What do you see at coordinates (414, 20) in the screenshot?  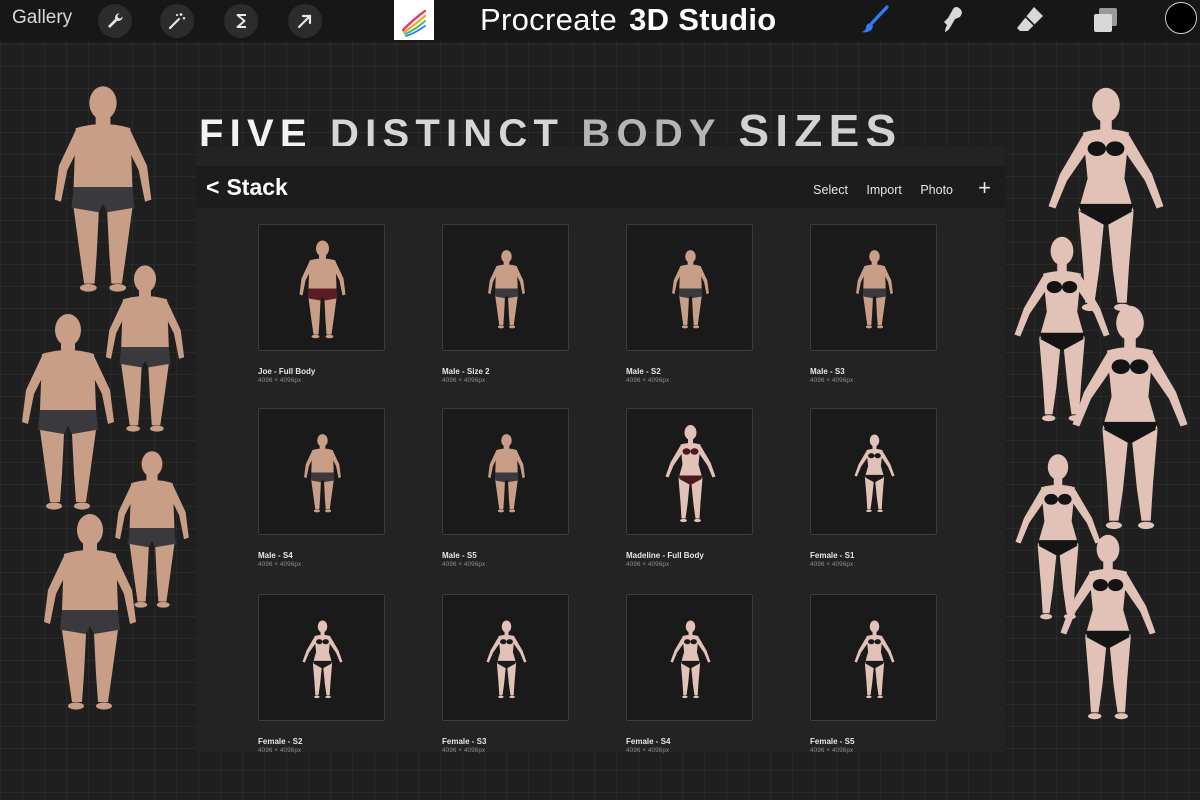 I see `procreate-logo-icon` at bounding box center [414, 20].